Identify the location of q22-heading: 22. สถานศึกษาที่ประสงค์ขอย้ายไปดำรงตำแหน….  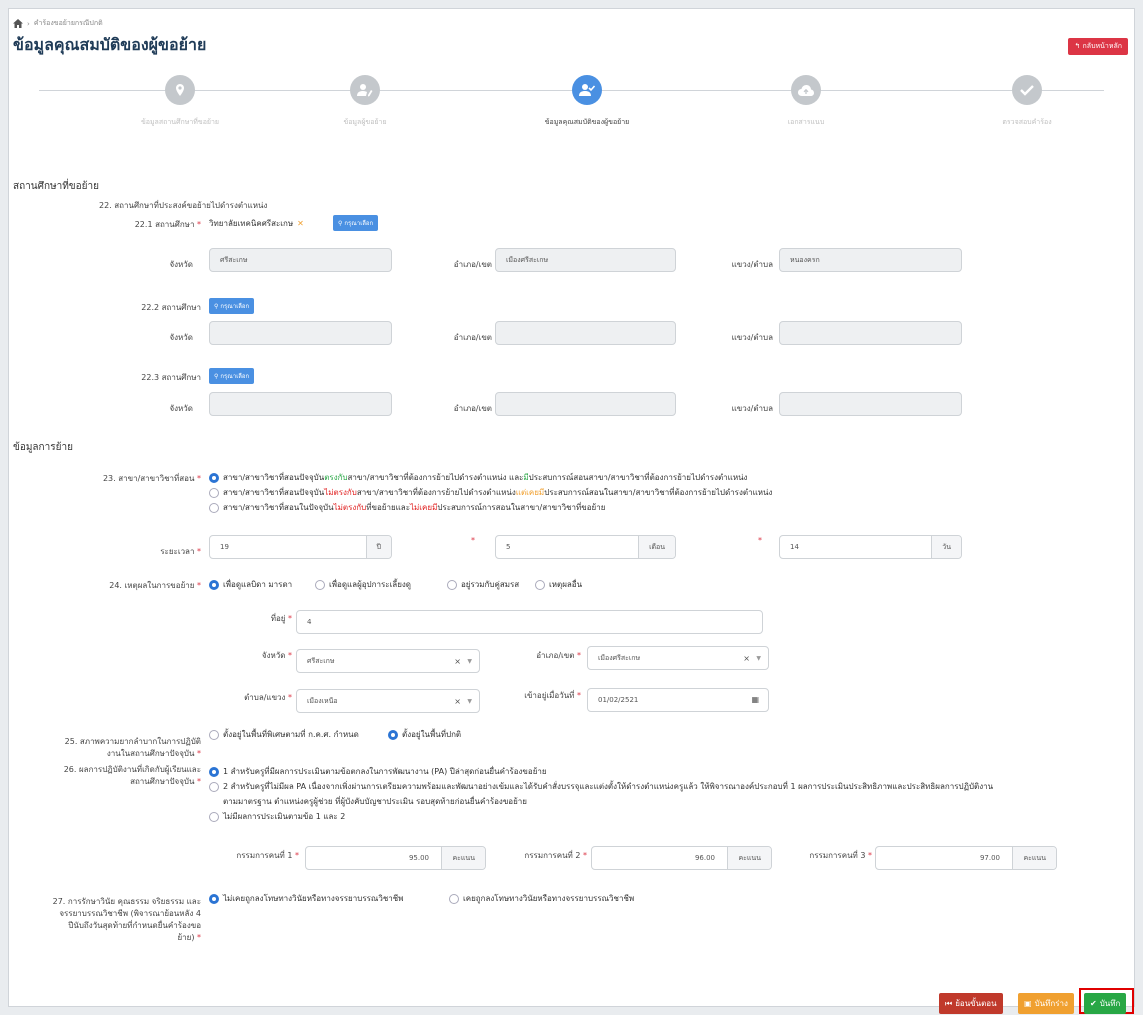
(183, 205).